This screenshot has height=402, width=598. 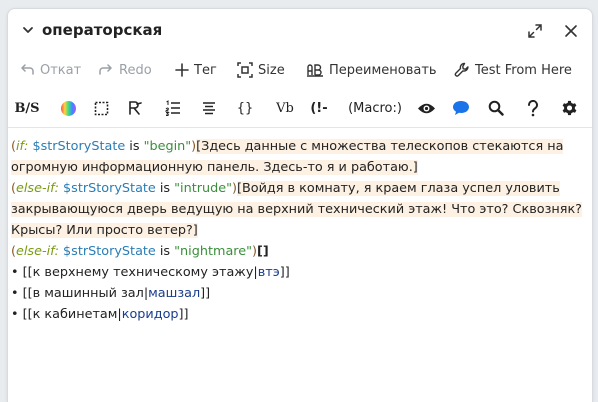 I want to click on test-from-here-button: Test From Here, so click(x=513, y=70).